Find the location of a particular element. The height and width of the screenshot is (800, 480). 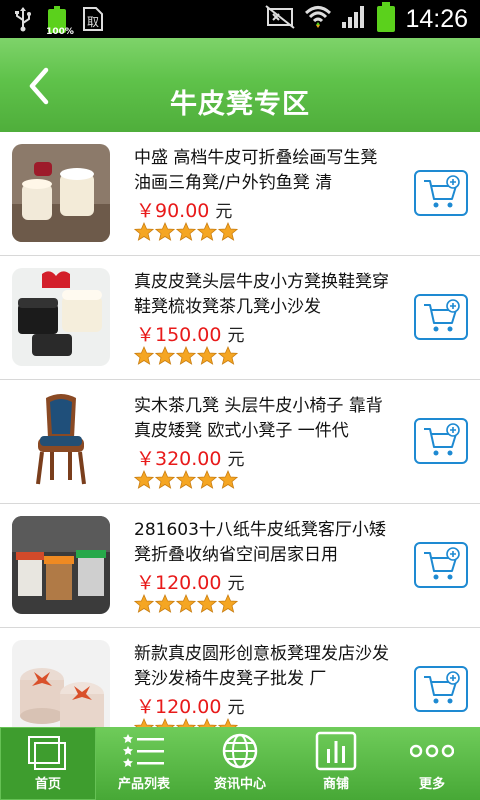

bottom-nav: 首页 产品列表 资讯中心 商铺 更多 is located at coordinates (240, 763).